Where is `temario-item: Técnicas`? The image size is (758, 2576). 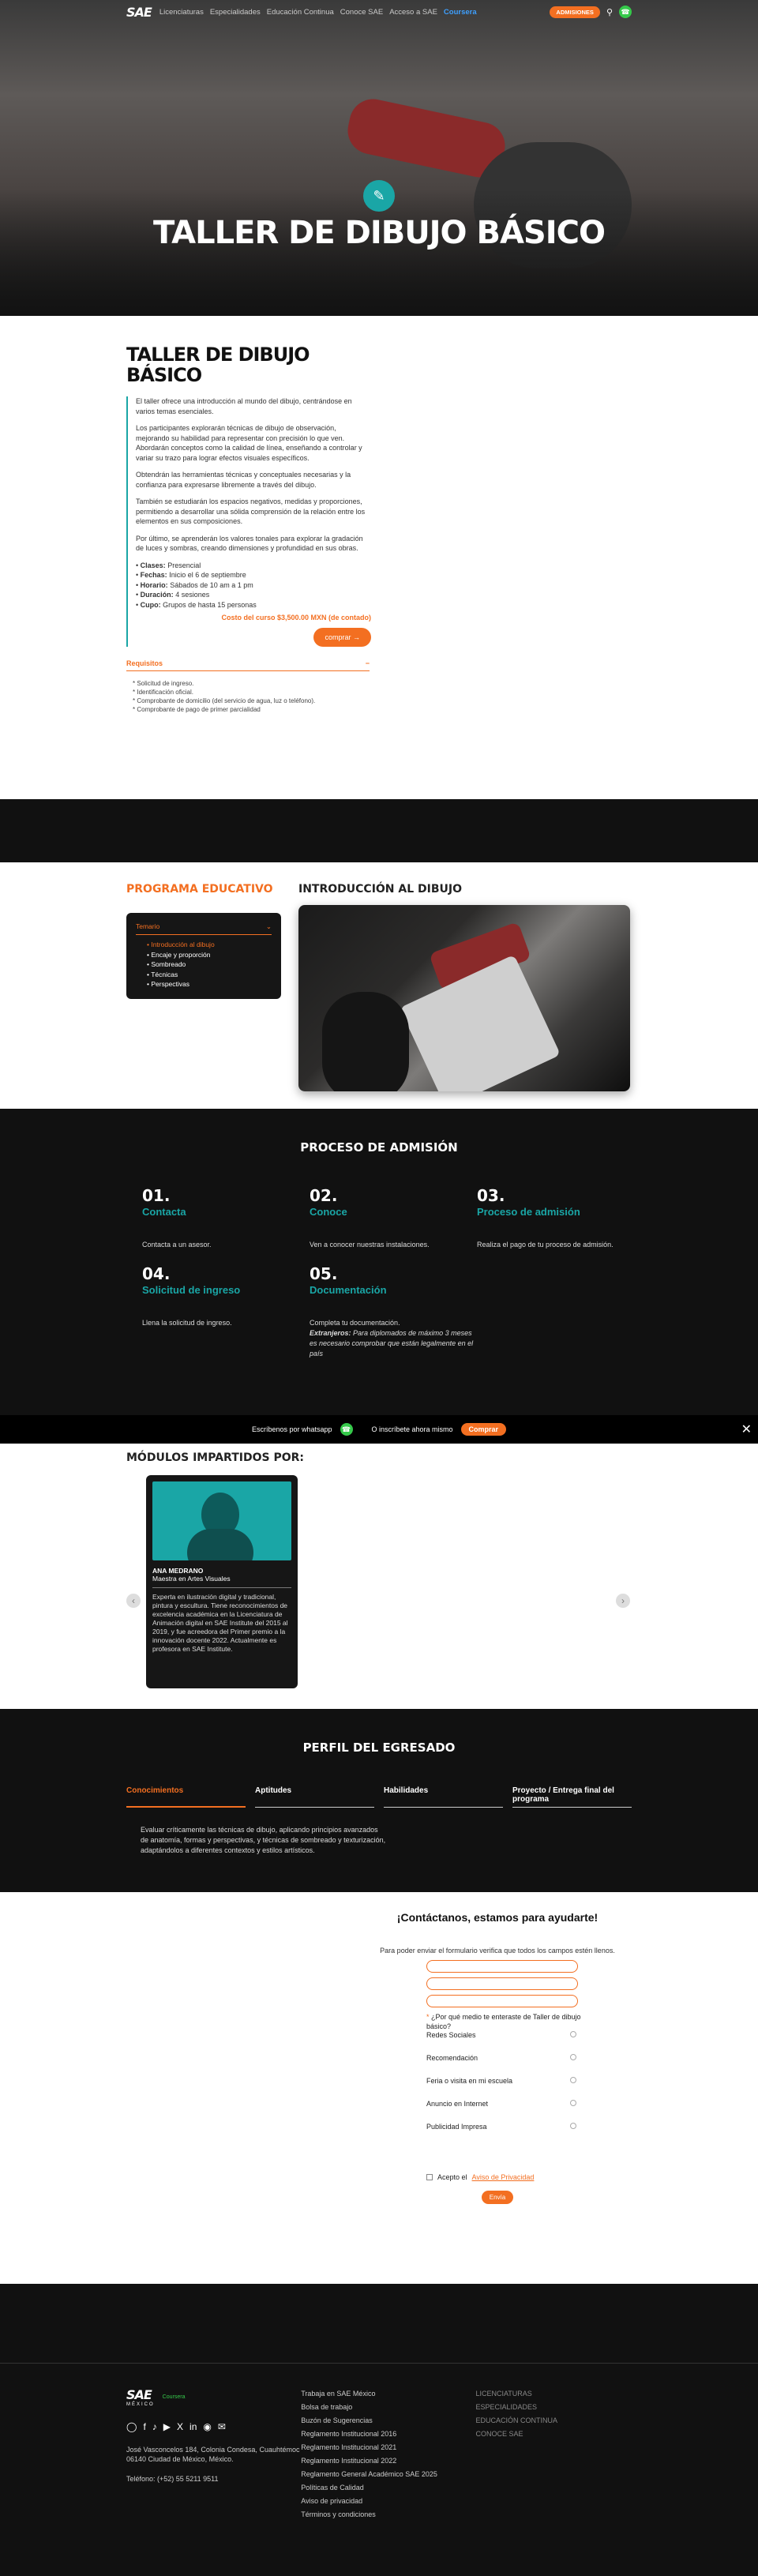 temario-item: Técnicas is located at coordinates (204, 975).